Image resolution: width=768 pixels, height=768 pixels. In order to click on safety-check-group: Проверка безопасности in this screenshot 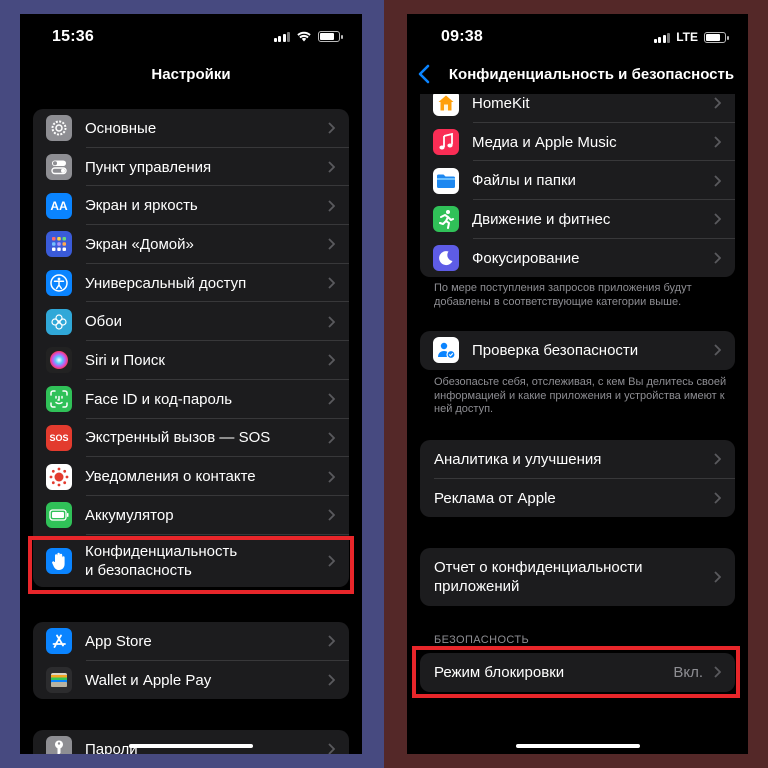, I will do `click(577, 350)`.